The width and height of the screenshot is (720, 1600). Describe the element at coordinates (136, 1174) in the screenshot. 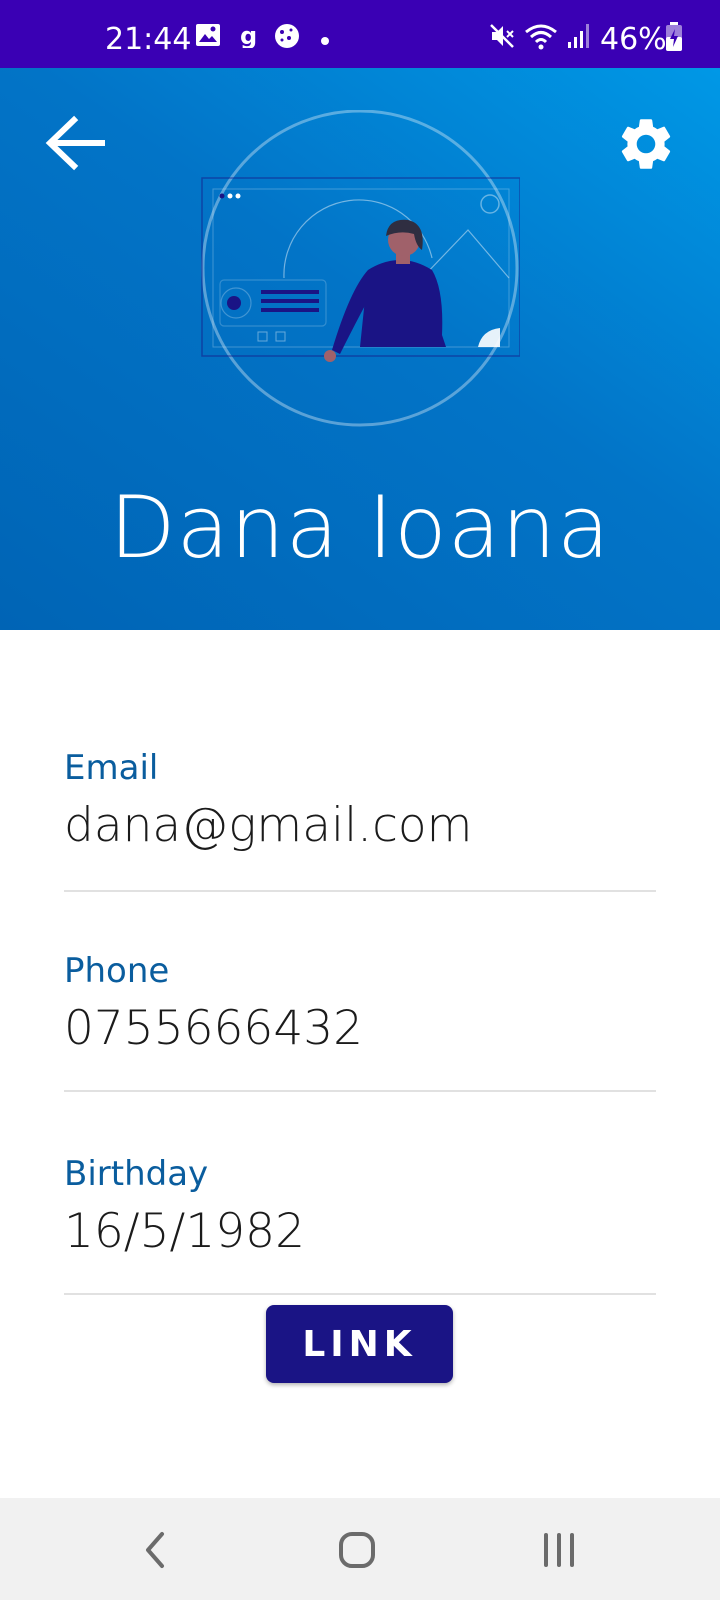

I see `birthday-label: Birthday` at that location.